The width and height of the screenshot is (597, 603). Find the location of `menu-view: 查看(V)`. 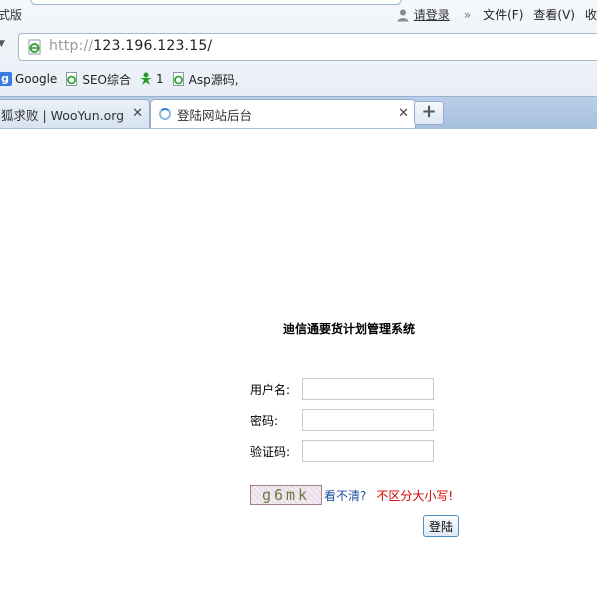

menu-view: 查看(V) is located at coordinates (554, 14).